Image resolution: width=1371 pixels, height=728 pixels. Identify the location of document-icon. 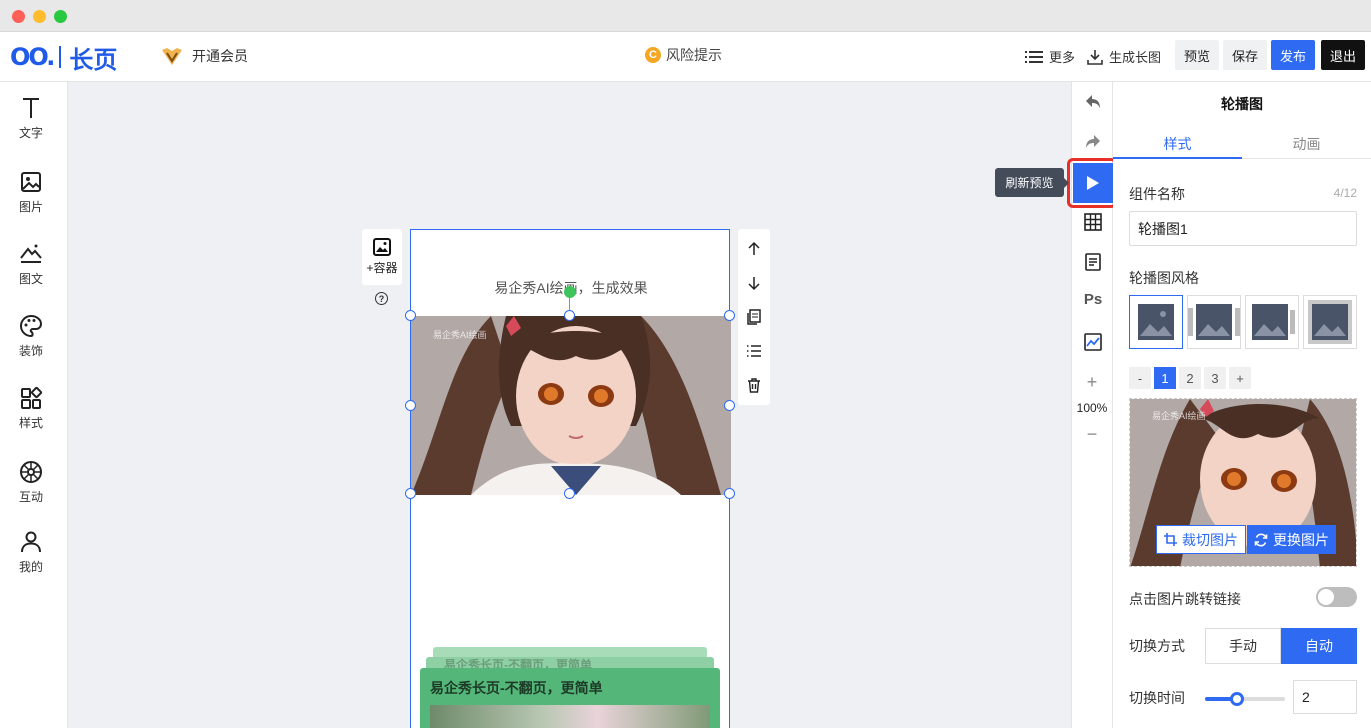
(1093, 262).